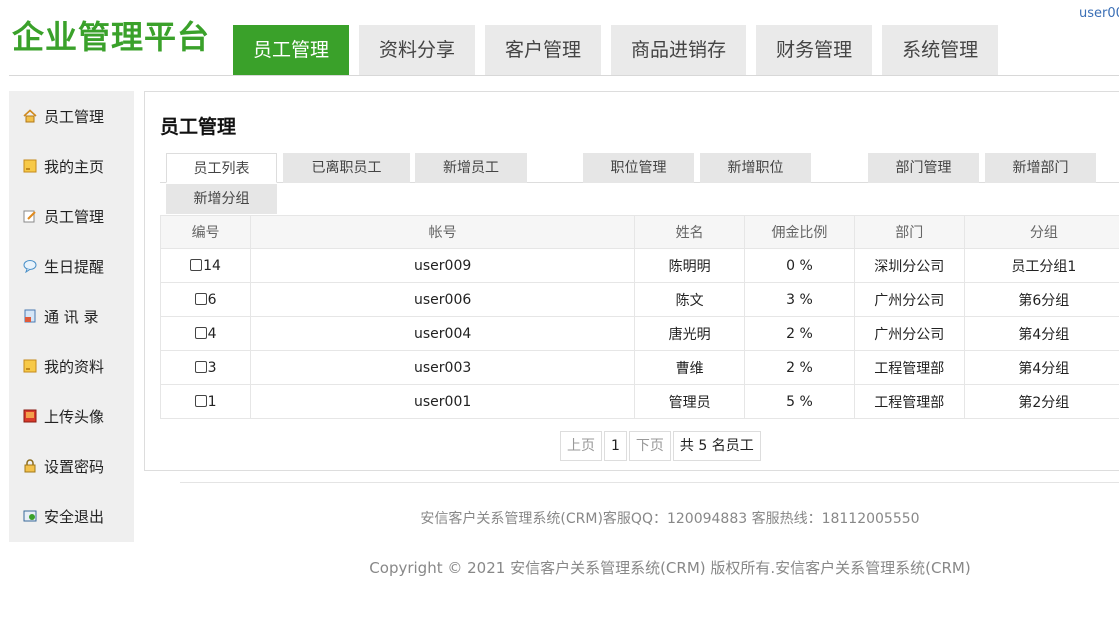 The image size is (1119, 617). What do you see at coordinates (443, 299) in the screenshot?
I see `account-cell: user006` at bounding box center [443, 299].